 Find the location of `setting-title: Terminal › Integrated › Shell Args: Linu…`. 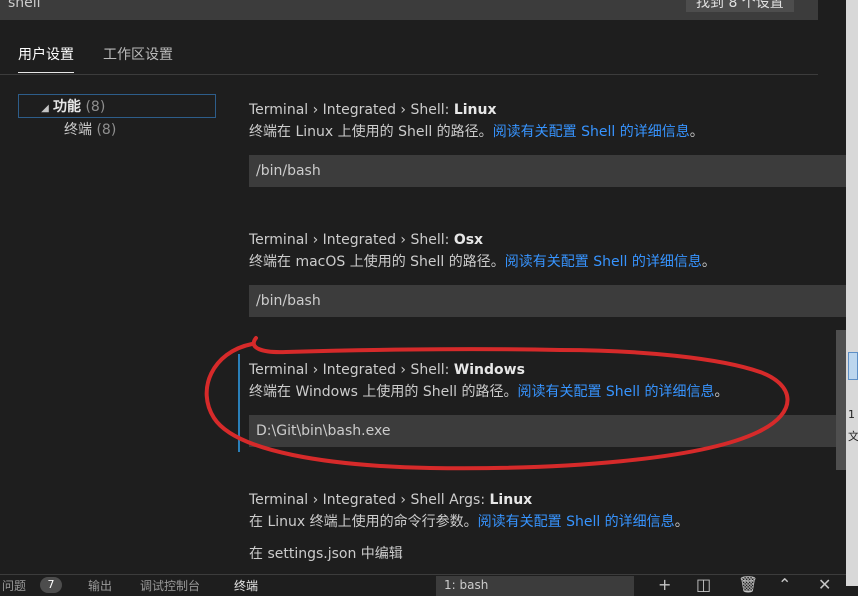

setting-title: Terminal › Integrated › Shell Args: Linu… is located at coordinates (549, 500).